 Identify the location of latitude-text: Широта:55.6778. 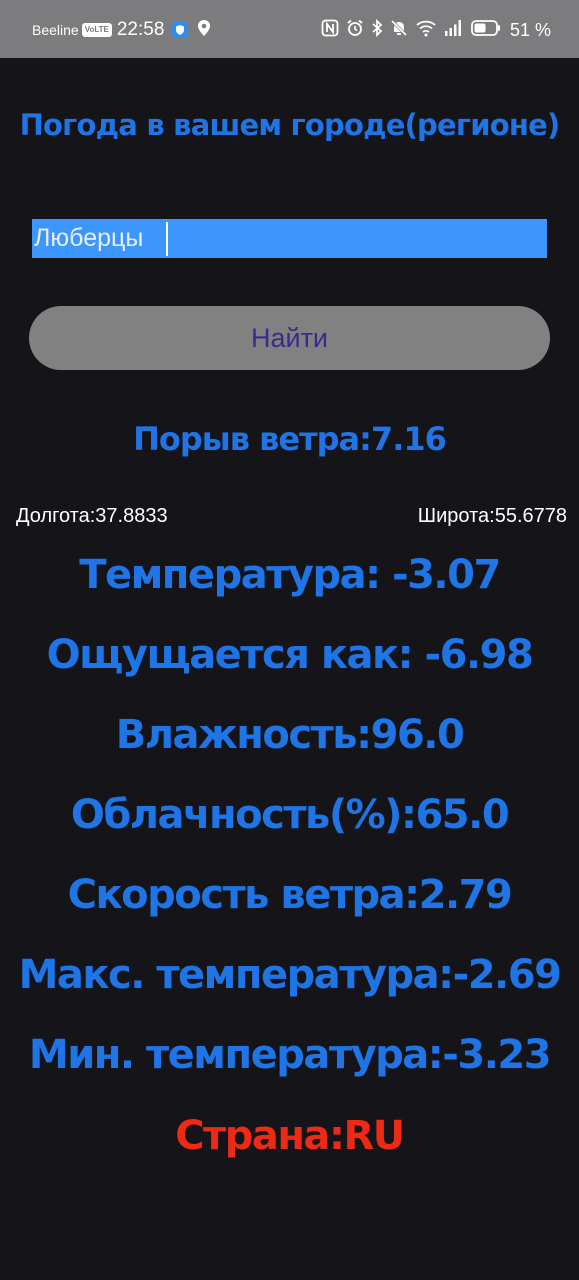
(492, 516).